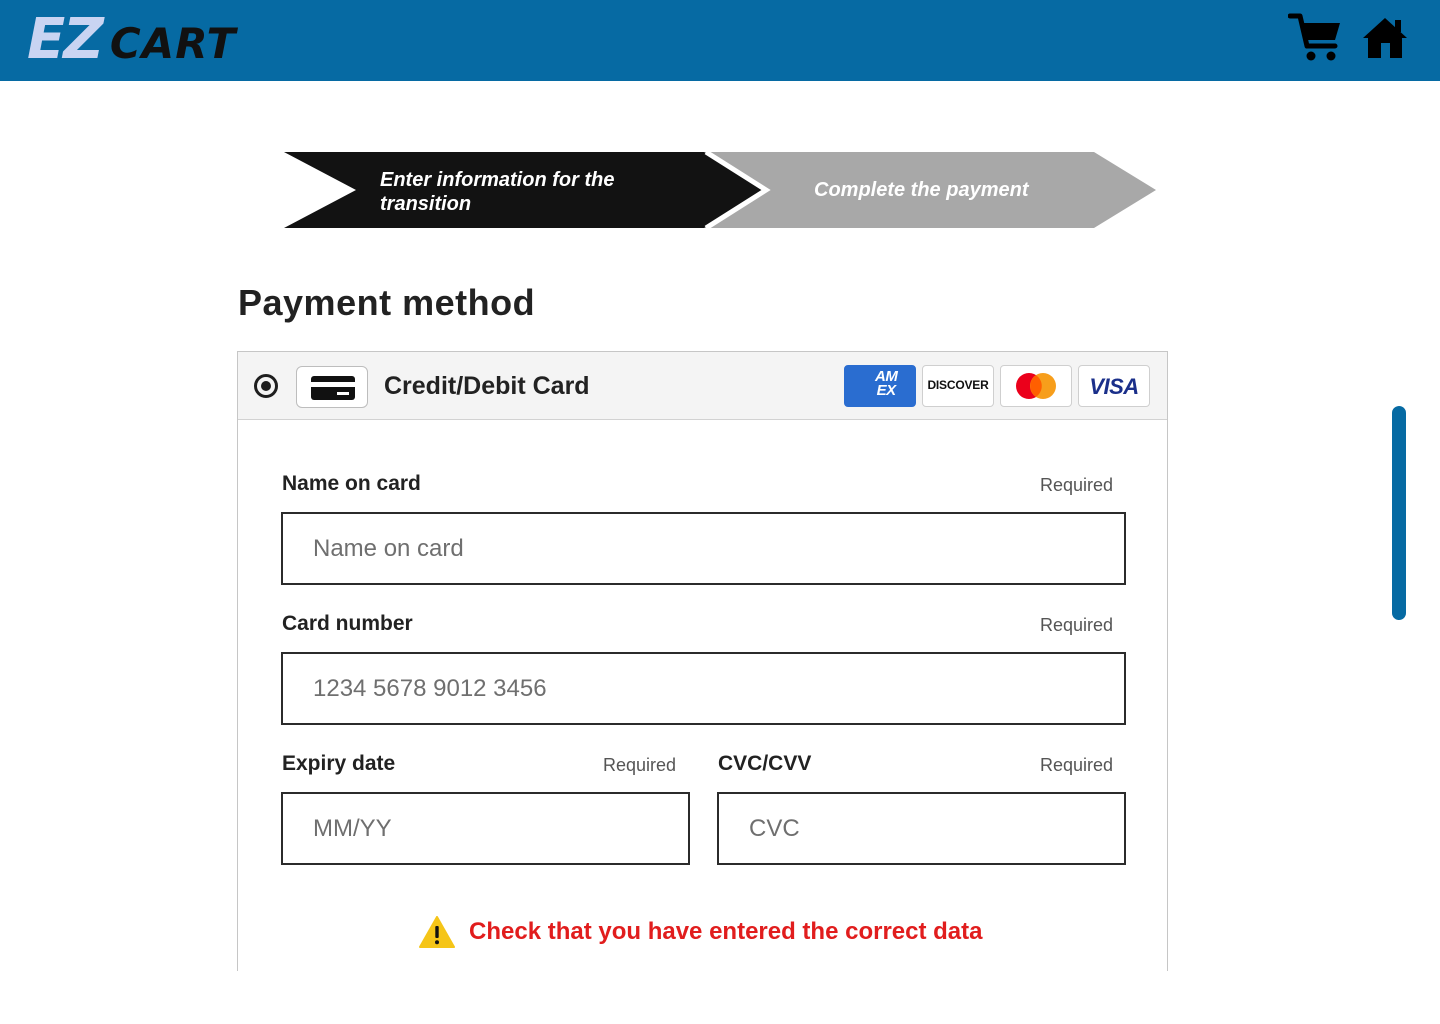 Image resolution: width=1440 pixels, height=1024 pixels. What do you see at coordinates (339, 763) in the screenshot?
I see `expiry-date-label: Expiry date` at bounding box center [339, 763].